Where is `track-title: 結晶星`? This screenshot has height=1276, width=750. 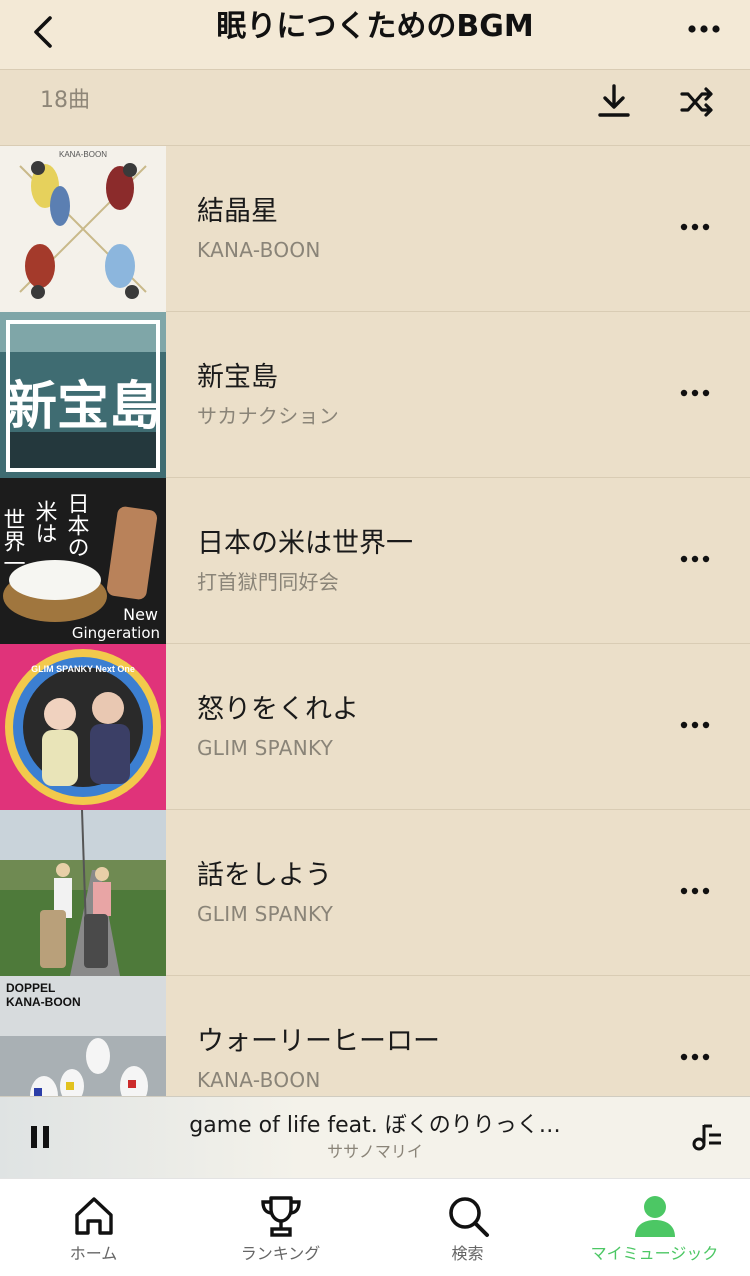
track-title: 結晶星 is located at coordinates (237, 211).